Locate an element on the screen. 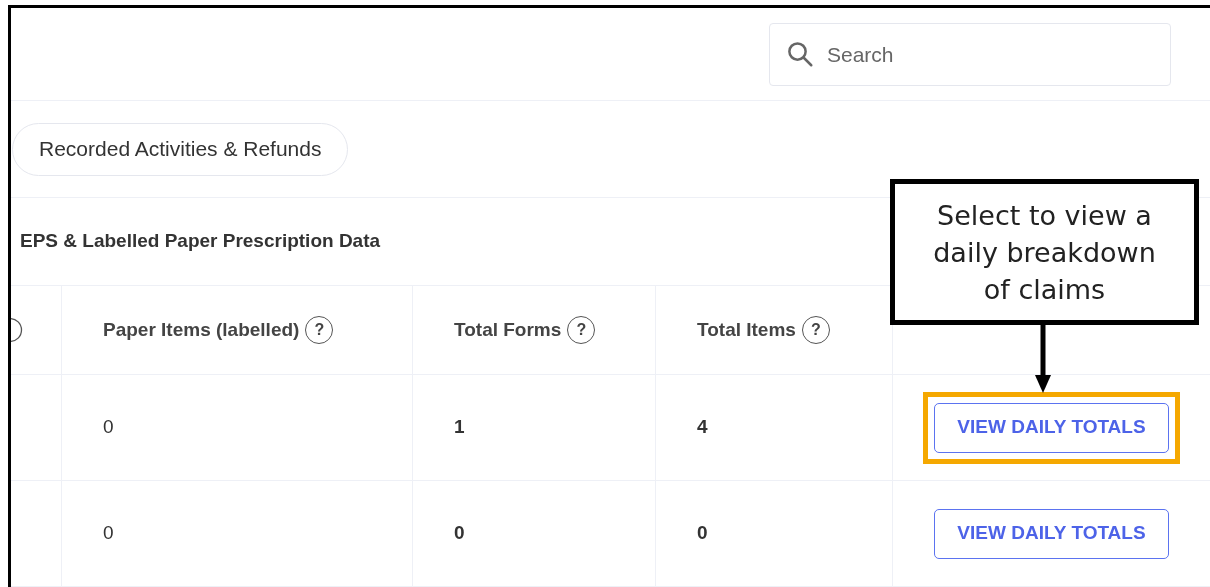 The image size is (1210, 587). callout-text: of claims is located at coordinates (1044, 289).